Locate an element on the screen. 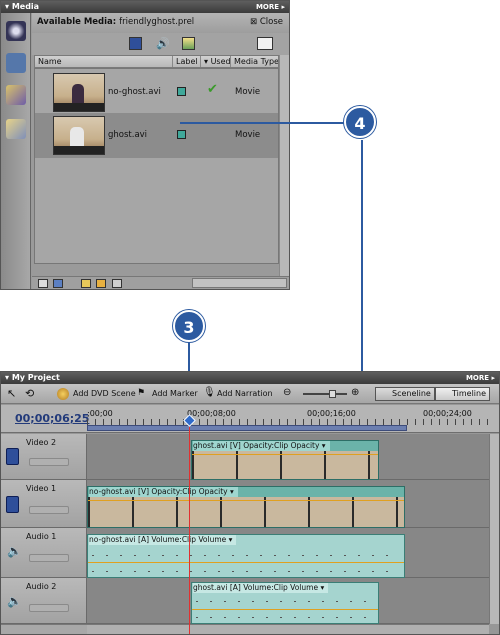  add-dvd-scene-icon is located at coordinates (63, 394).